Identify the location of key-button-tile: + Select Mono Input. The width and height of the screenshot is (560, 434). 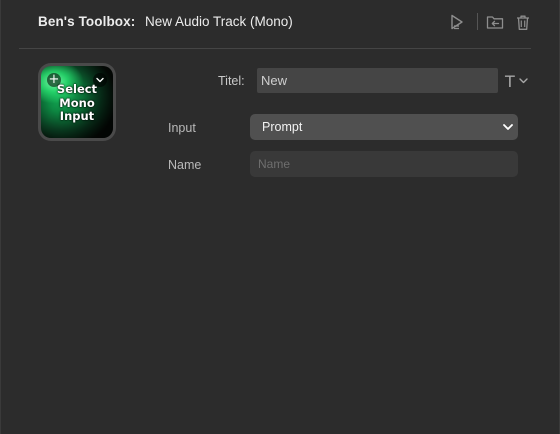
(77, 102).